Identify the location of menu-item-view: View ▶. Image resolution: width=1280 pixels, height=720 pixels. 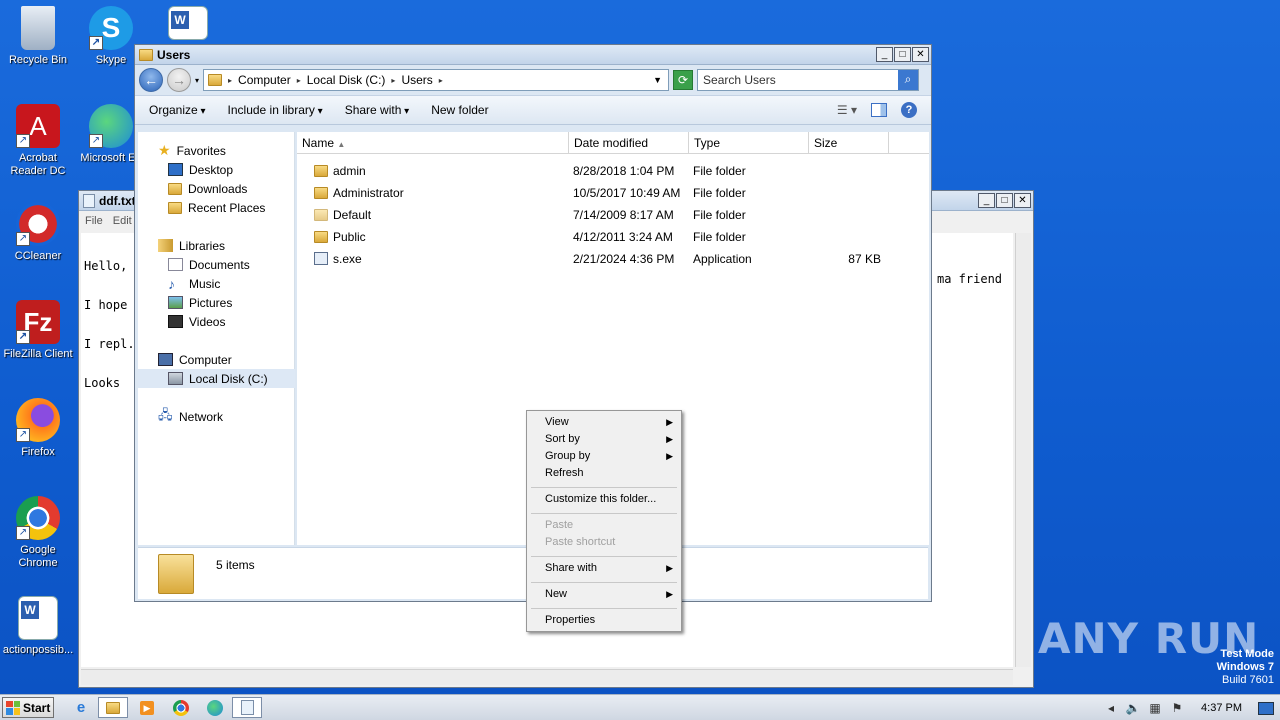
(610, 422).